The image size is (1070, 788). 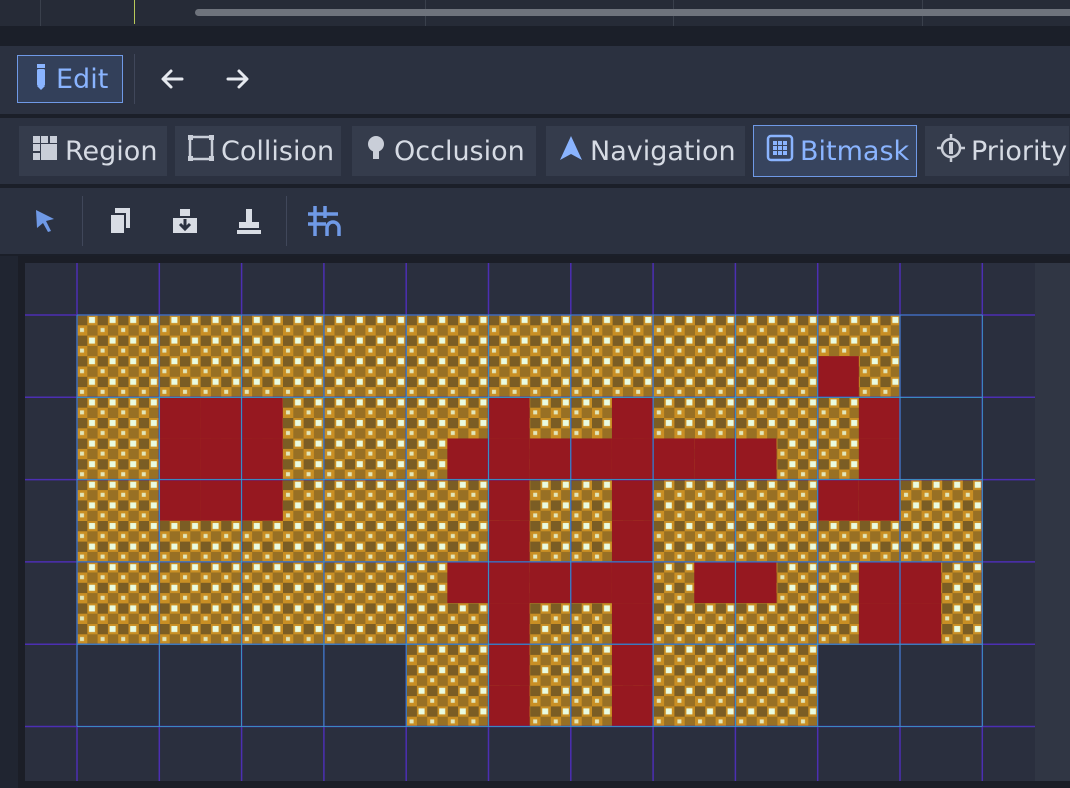 I want to click on tab-navigation: Navigation, so click(x=645, y=151).